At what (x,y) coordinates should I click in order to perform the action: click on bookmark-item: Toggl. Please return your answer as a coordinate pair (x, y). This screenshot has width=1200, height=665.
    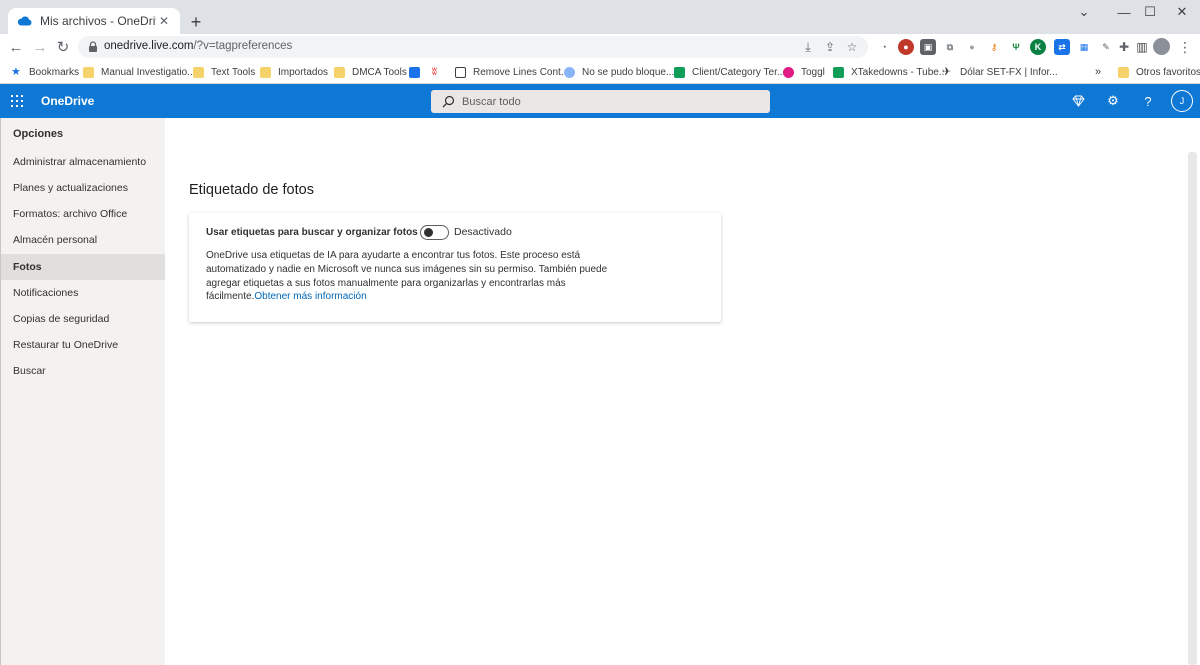
    Looking at the image, I should click on (804, 72).